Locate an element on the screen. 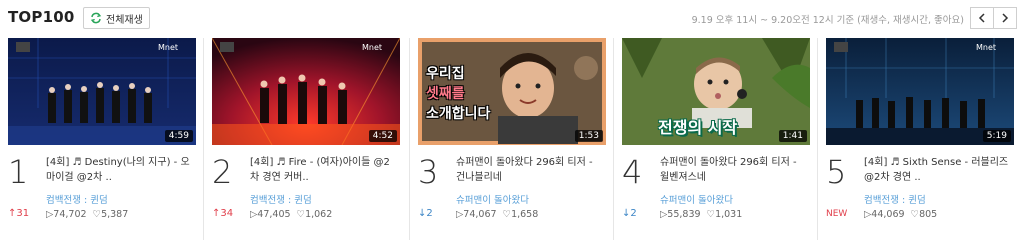 The width and height of the screenshot is (1024, 240). video-stats: ▷55,839 ♡1,031 is located at coordinates (701, 214).